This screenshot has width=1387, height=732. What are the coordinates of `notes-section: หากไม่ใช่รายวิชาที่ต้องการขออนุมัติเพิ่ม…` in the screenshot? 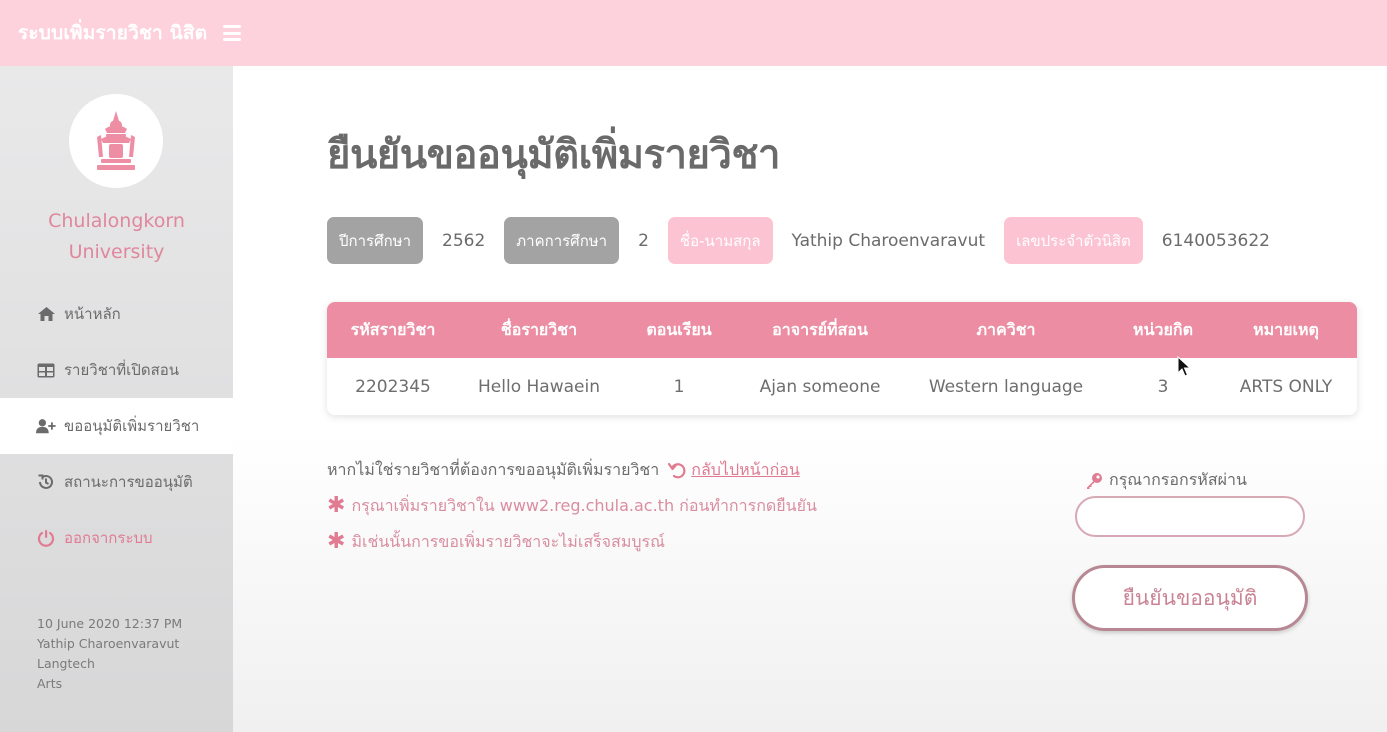 It's located at (572, 506).